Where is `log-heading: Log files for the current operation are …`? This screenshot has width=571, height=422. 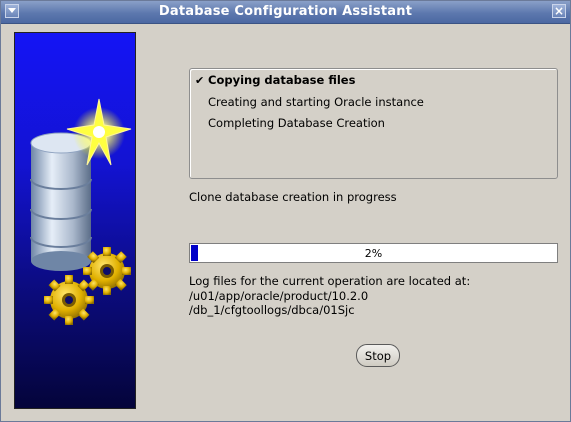 log-heading: Log files for the current operation are … is located at coordinates (330, 281).